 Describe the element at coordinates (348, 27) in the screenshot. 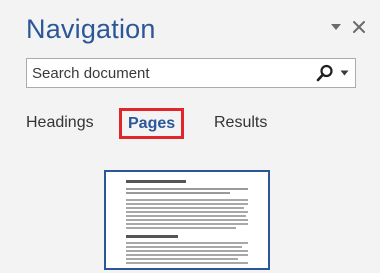

I see `pane-controls` at that location.